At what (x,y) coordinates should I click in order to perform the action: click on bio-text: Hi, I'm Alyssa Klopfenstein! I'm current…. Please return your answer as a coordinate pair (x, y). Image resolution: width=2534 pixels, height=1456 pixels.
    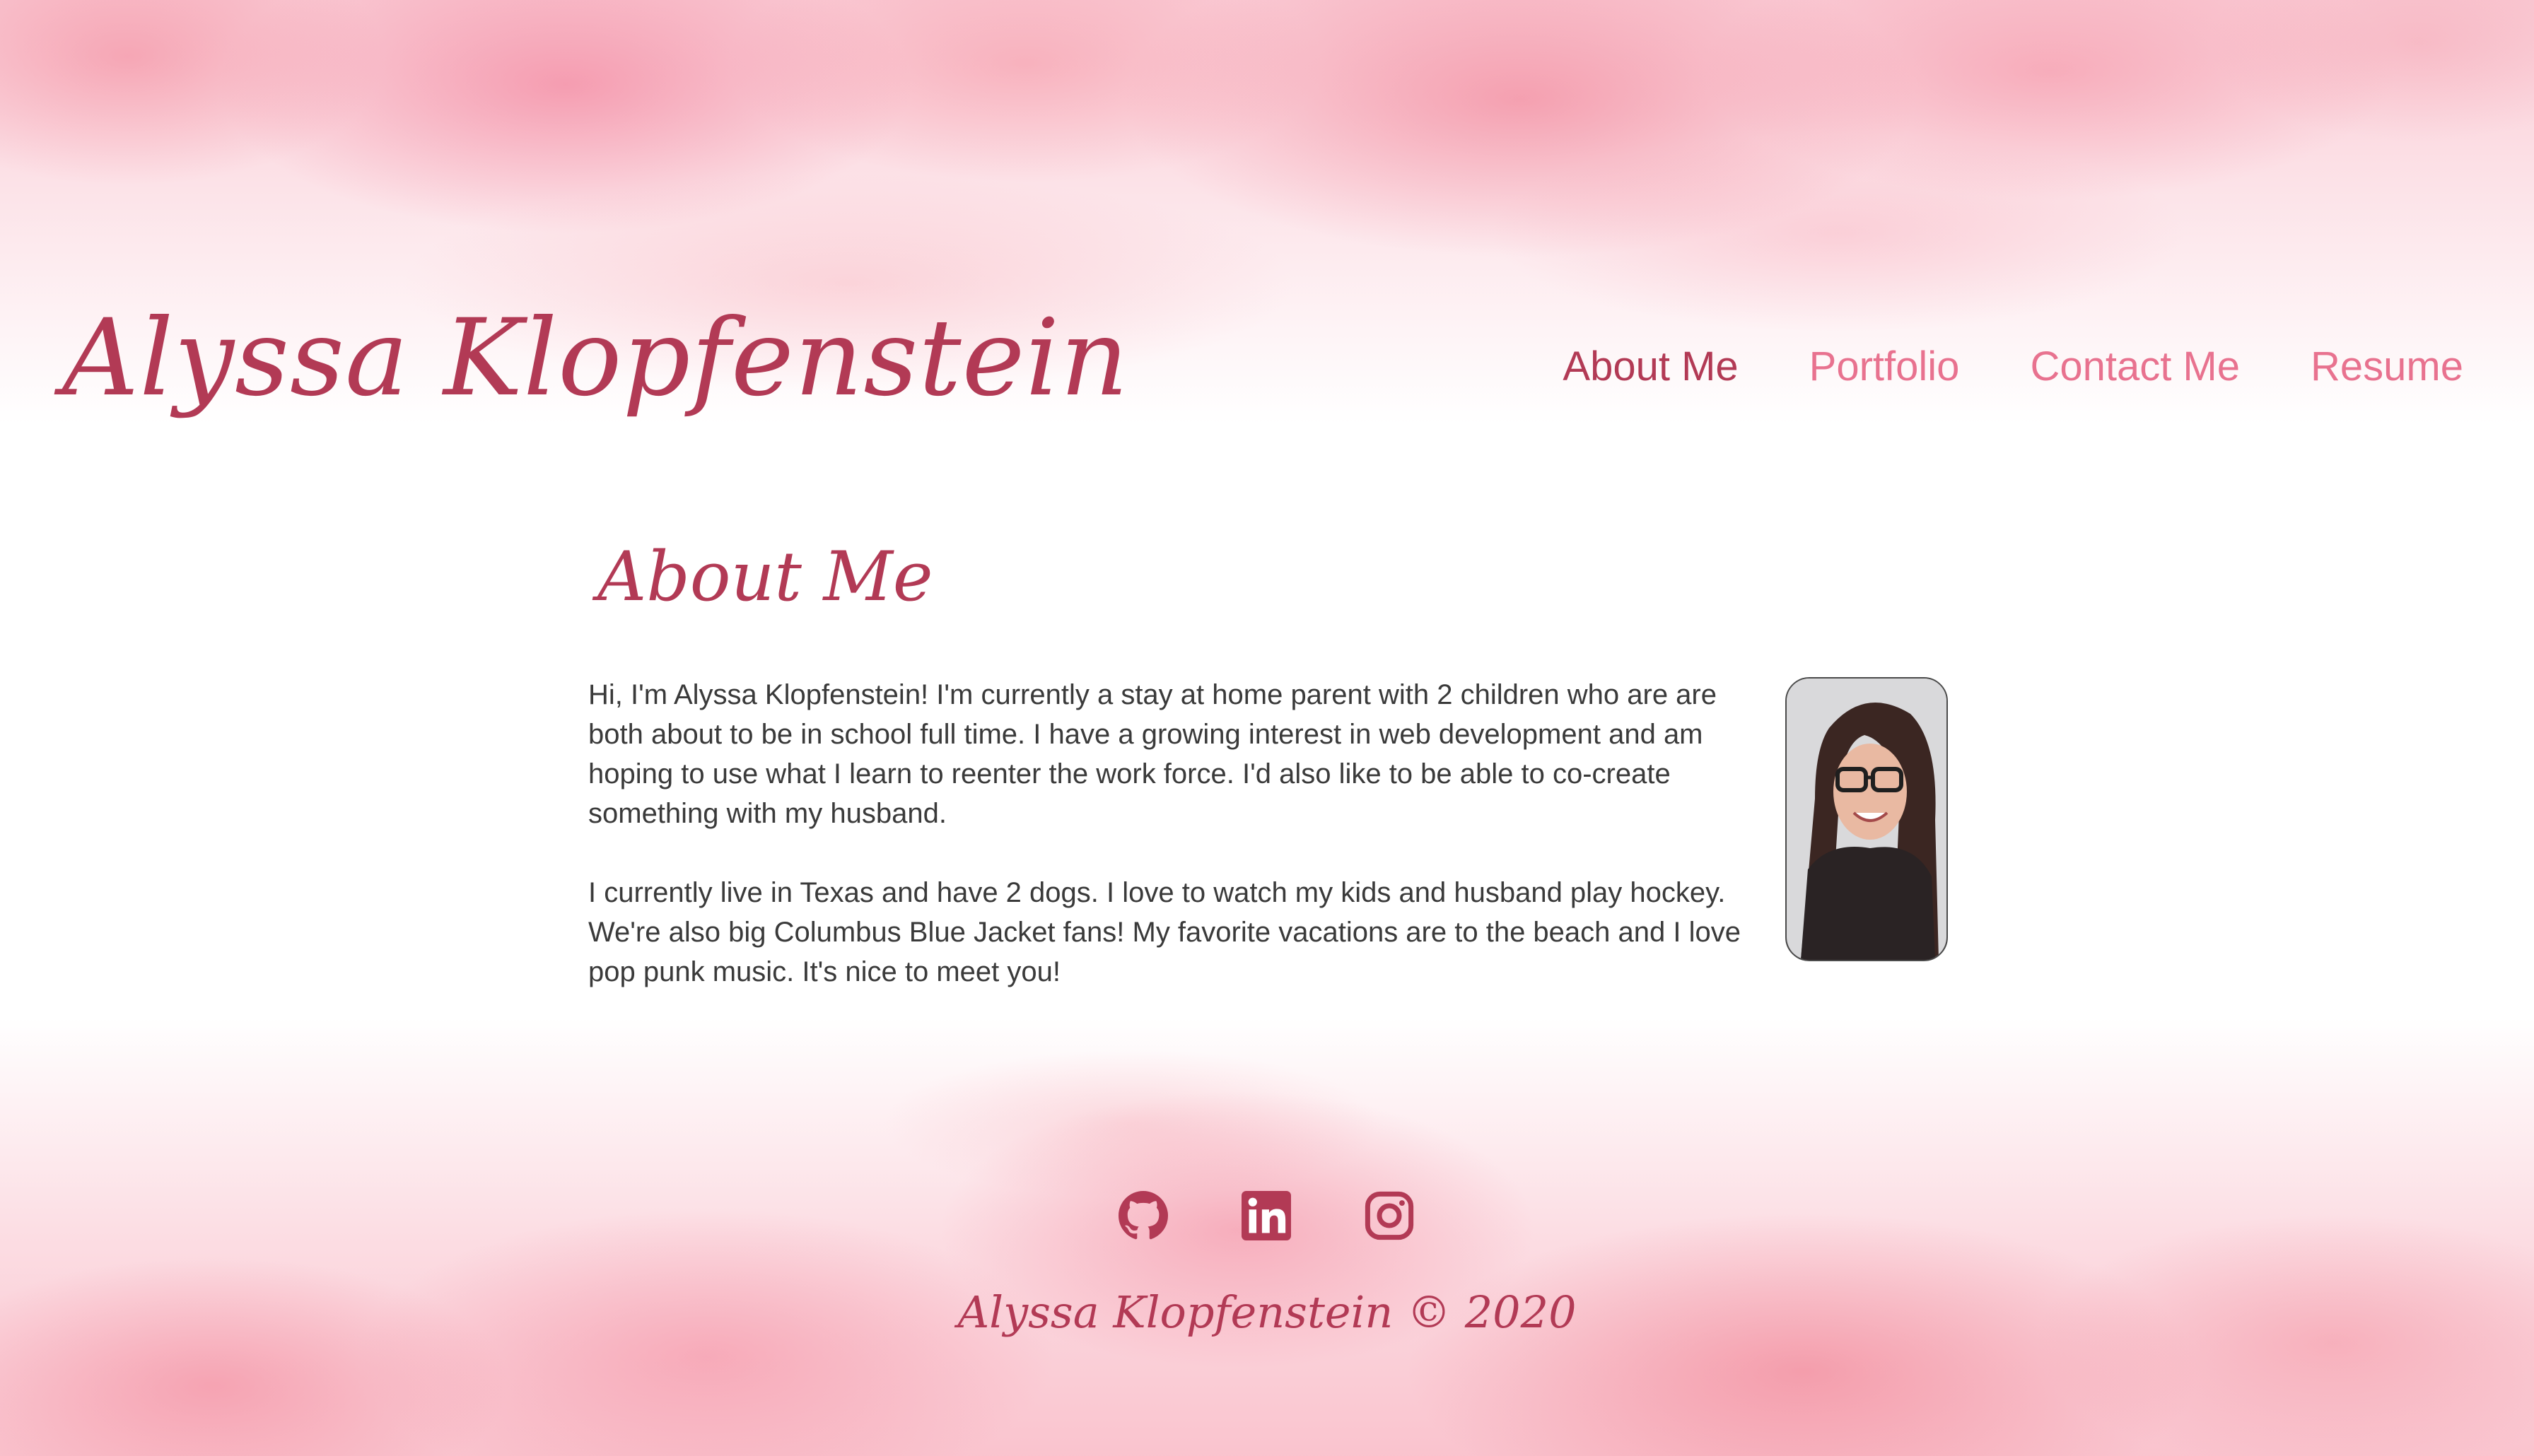
    Looking at the image, I should click on (1168, 853).